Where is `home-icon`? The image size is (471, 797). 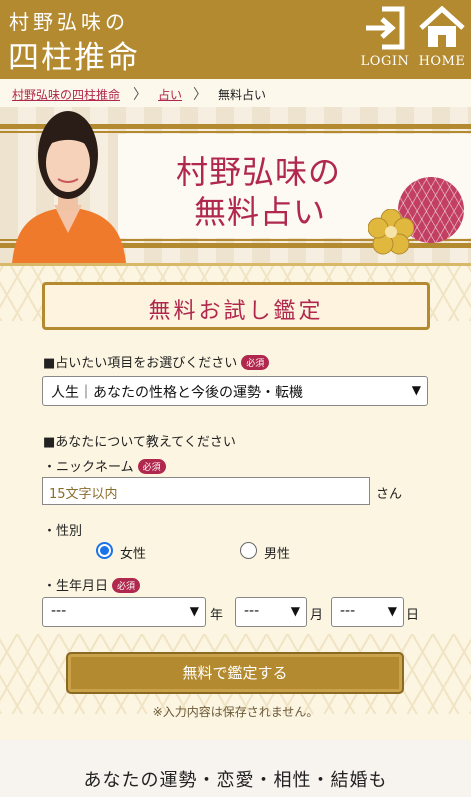 home-icon is located at coordinates (442, 28).